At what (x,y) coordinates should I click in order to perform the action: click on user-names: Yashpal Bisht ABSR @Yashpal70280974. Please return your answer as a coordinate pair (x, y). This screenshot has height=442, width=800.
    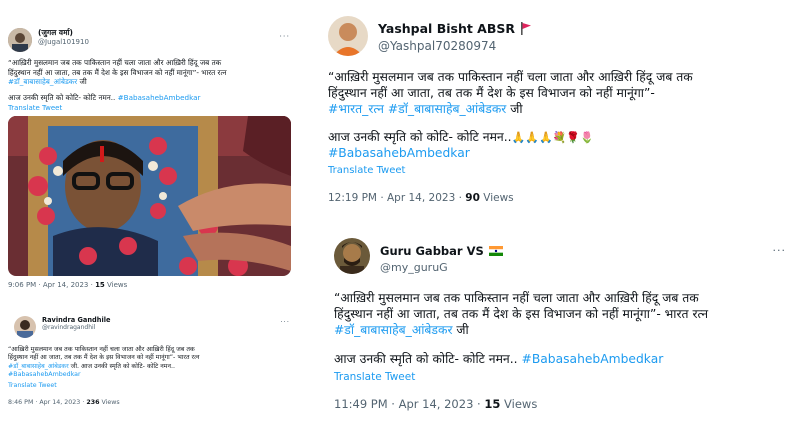
    Looking at the image, I should click on (581, 34).